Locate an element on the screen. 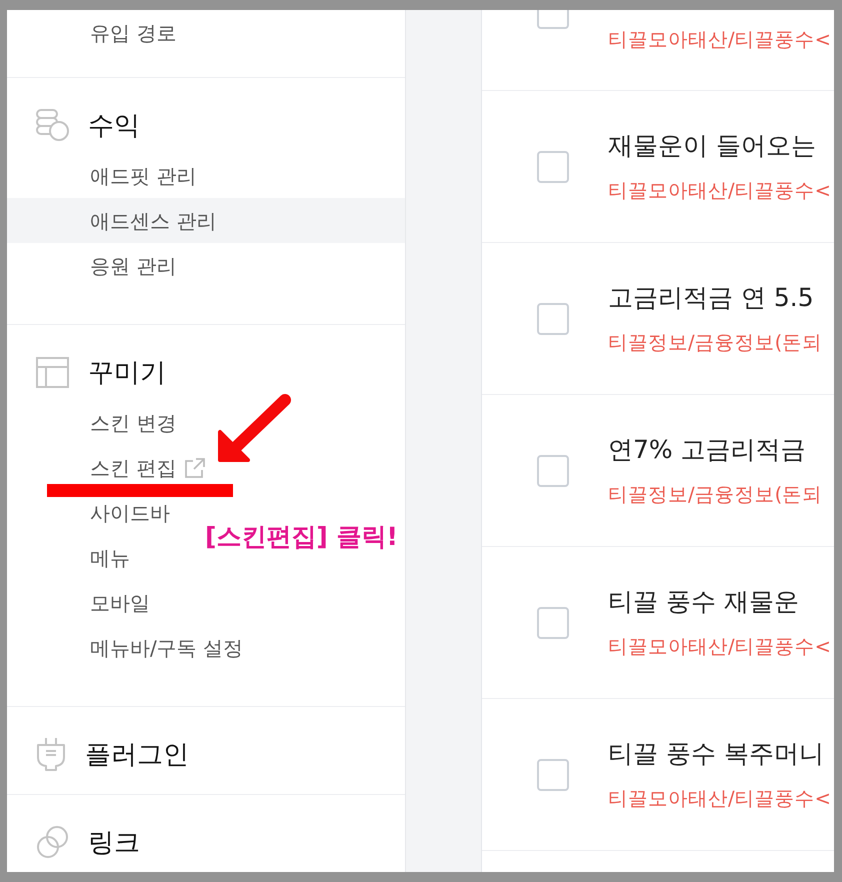  link-icon is located at coordinates (52, 842).